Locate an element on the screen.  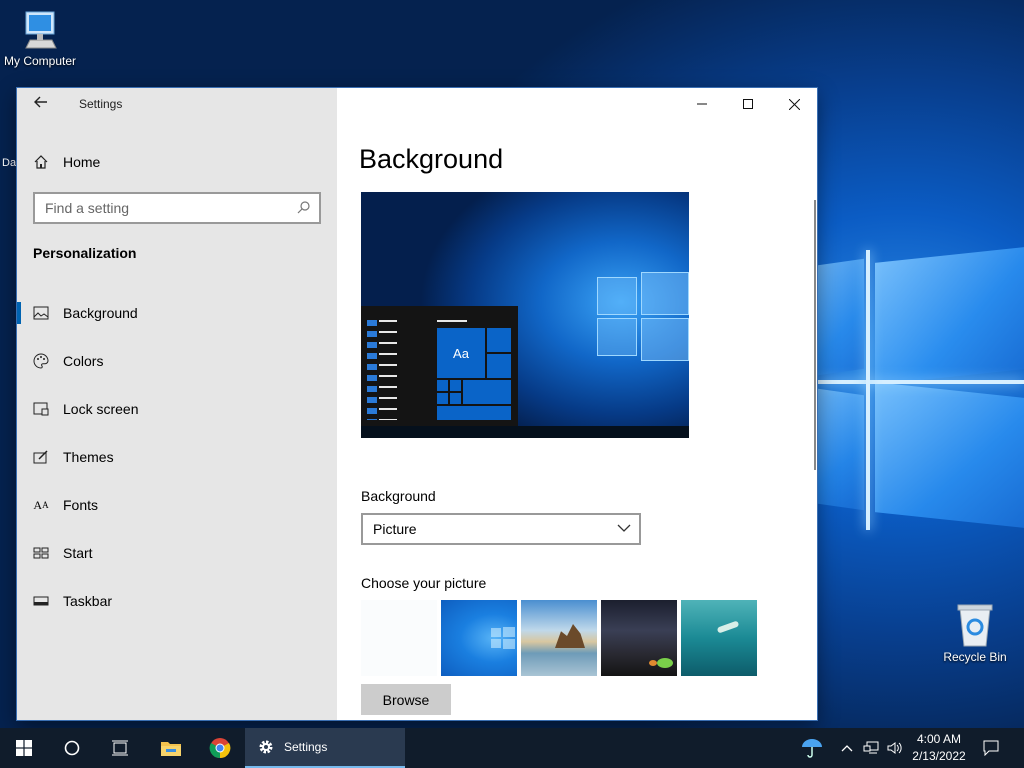
computer-icon is located at coordinates (41, 30).